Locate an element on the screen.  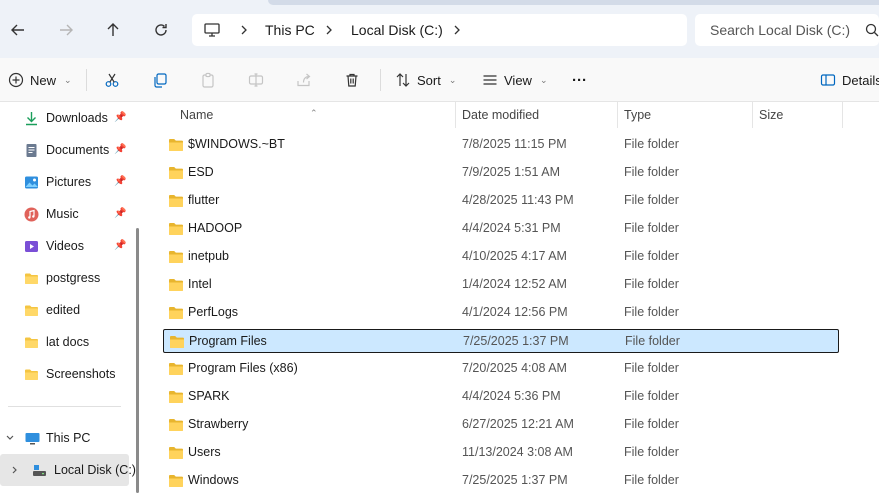
clipboard-icon is located at coordinates (208, 80).